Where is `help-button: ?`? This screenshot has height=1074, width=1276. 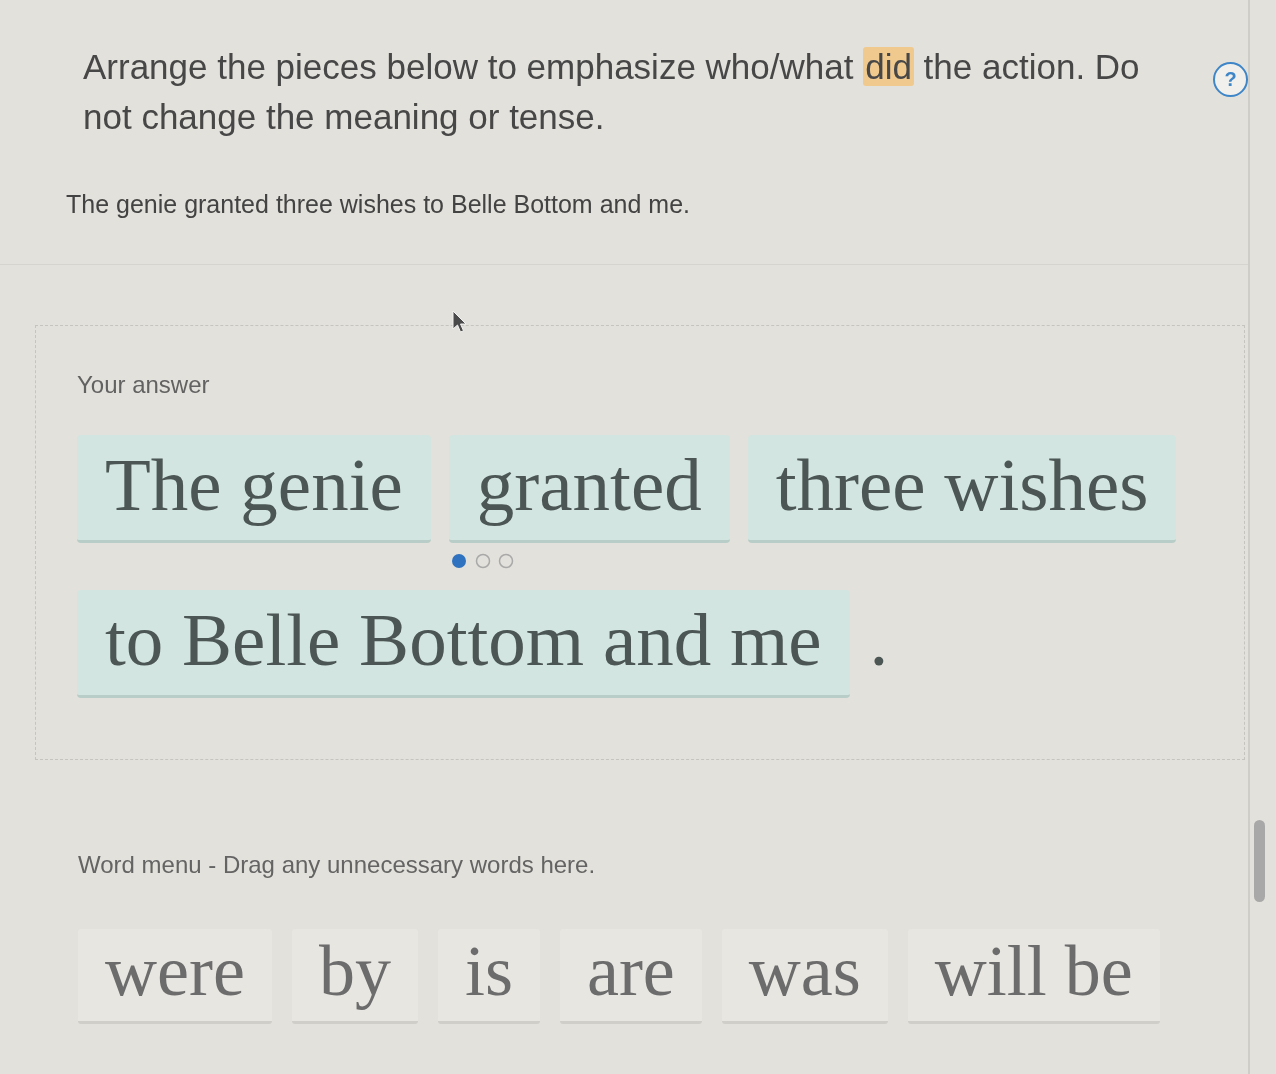
help-button: ? is located at coordinates (1230, 79).